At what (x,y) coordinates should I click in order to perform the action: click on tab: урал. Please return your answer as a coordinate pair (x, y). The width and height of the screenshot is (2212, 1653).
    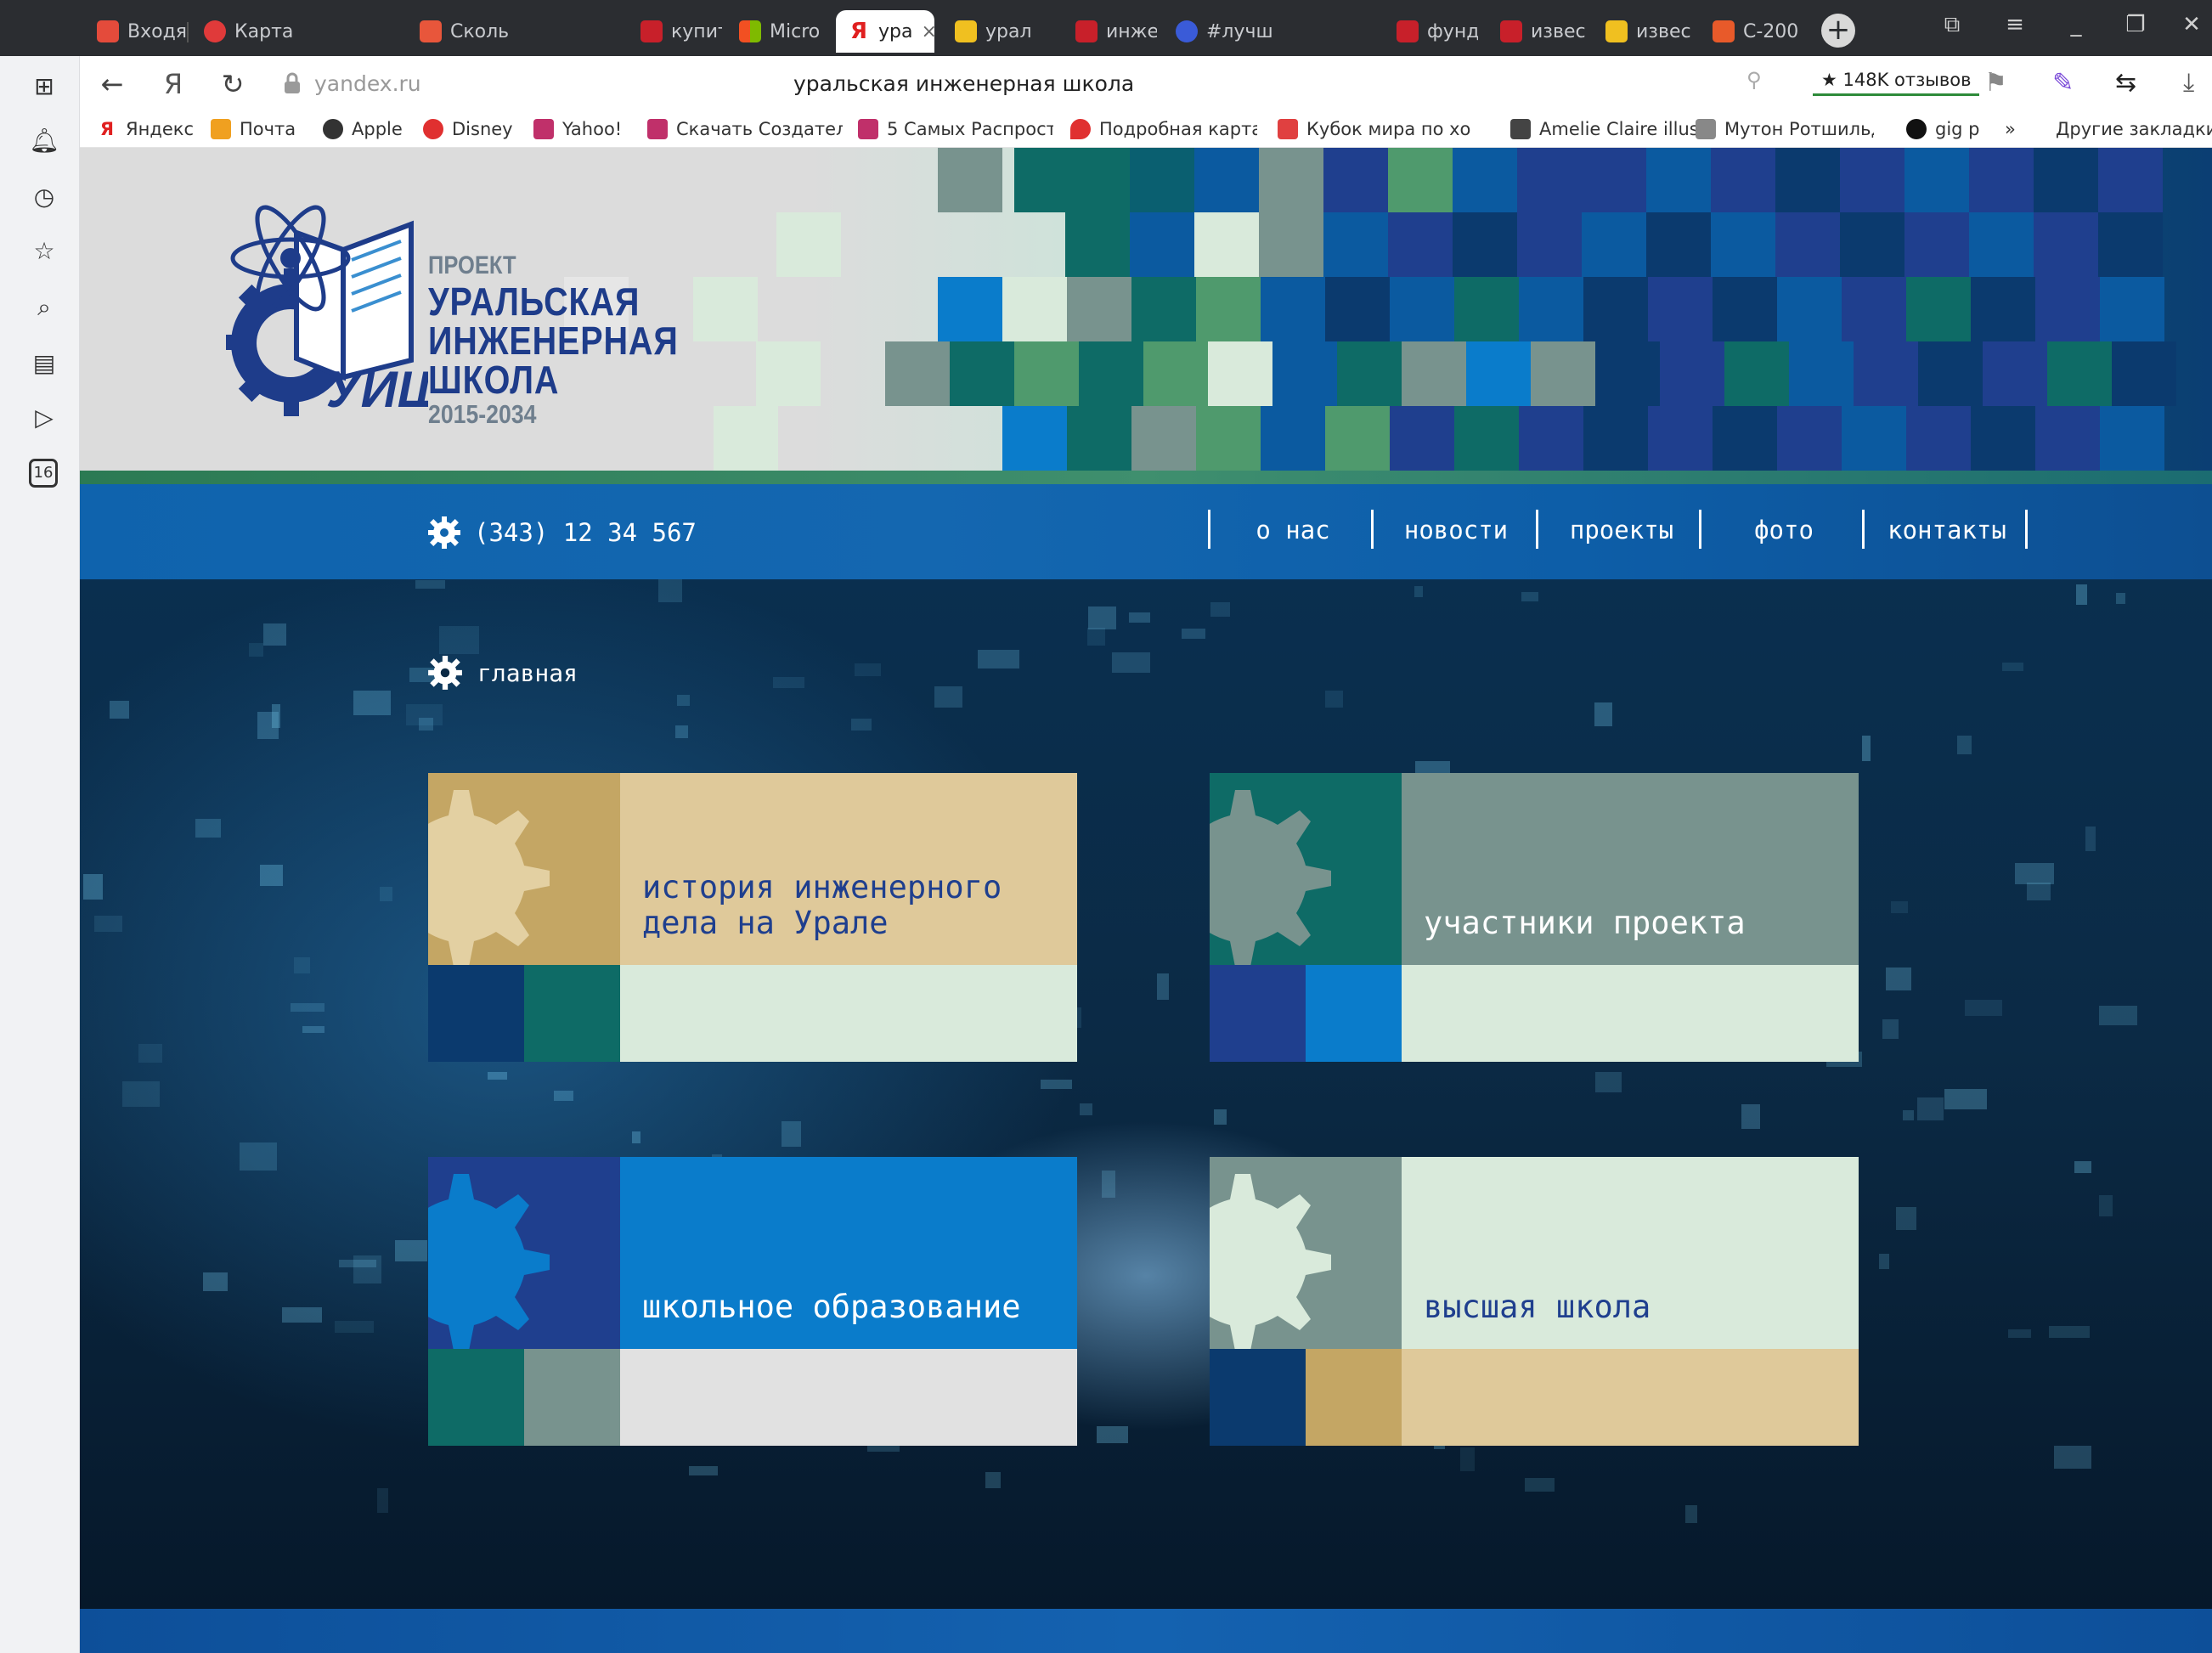
    Looking at the image, I should click on (996, 31).